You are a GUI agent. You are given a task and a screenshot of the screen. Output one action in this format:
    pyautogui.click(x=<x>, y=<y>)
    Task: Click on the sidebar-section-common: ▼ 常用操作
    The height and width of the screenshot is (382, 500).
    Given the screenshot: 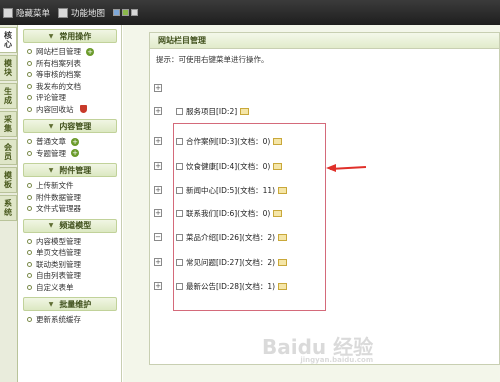 What is the action you would take?
    pyautogui.click(x=70, y=36)
    